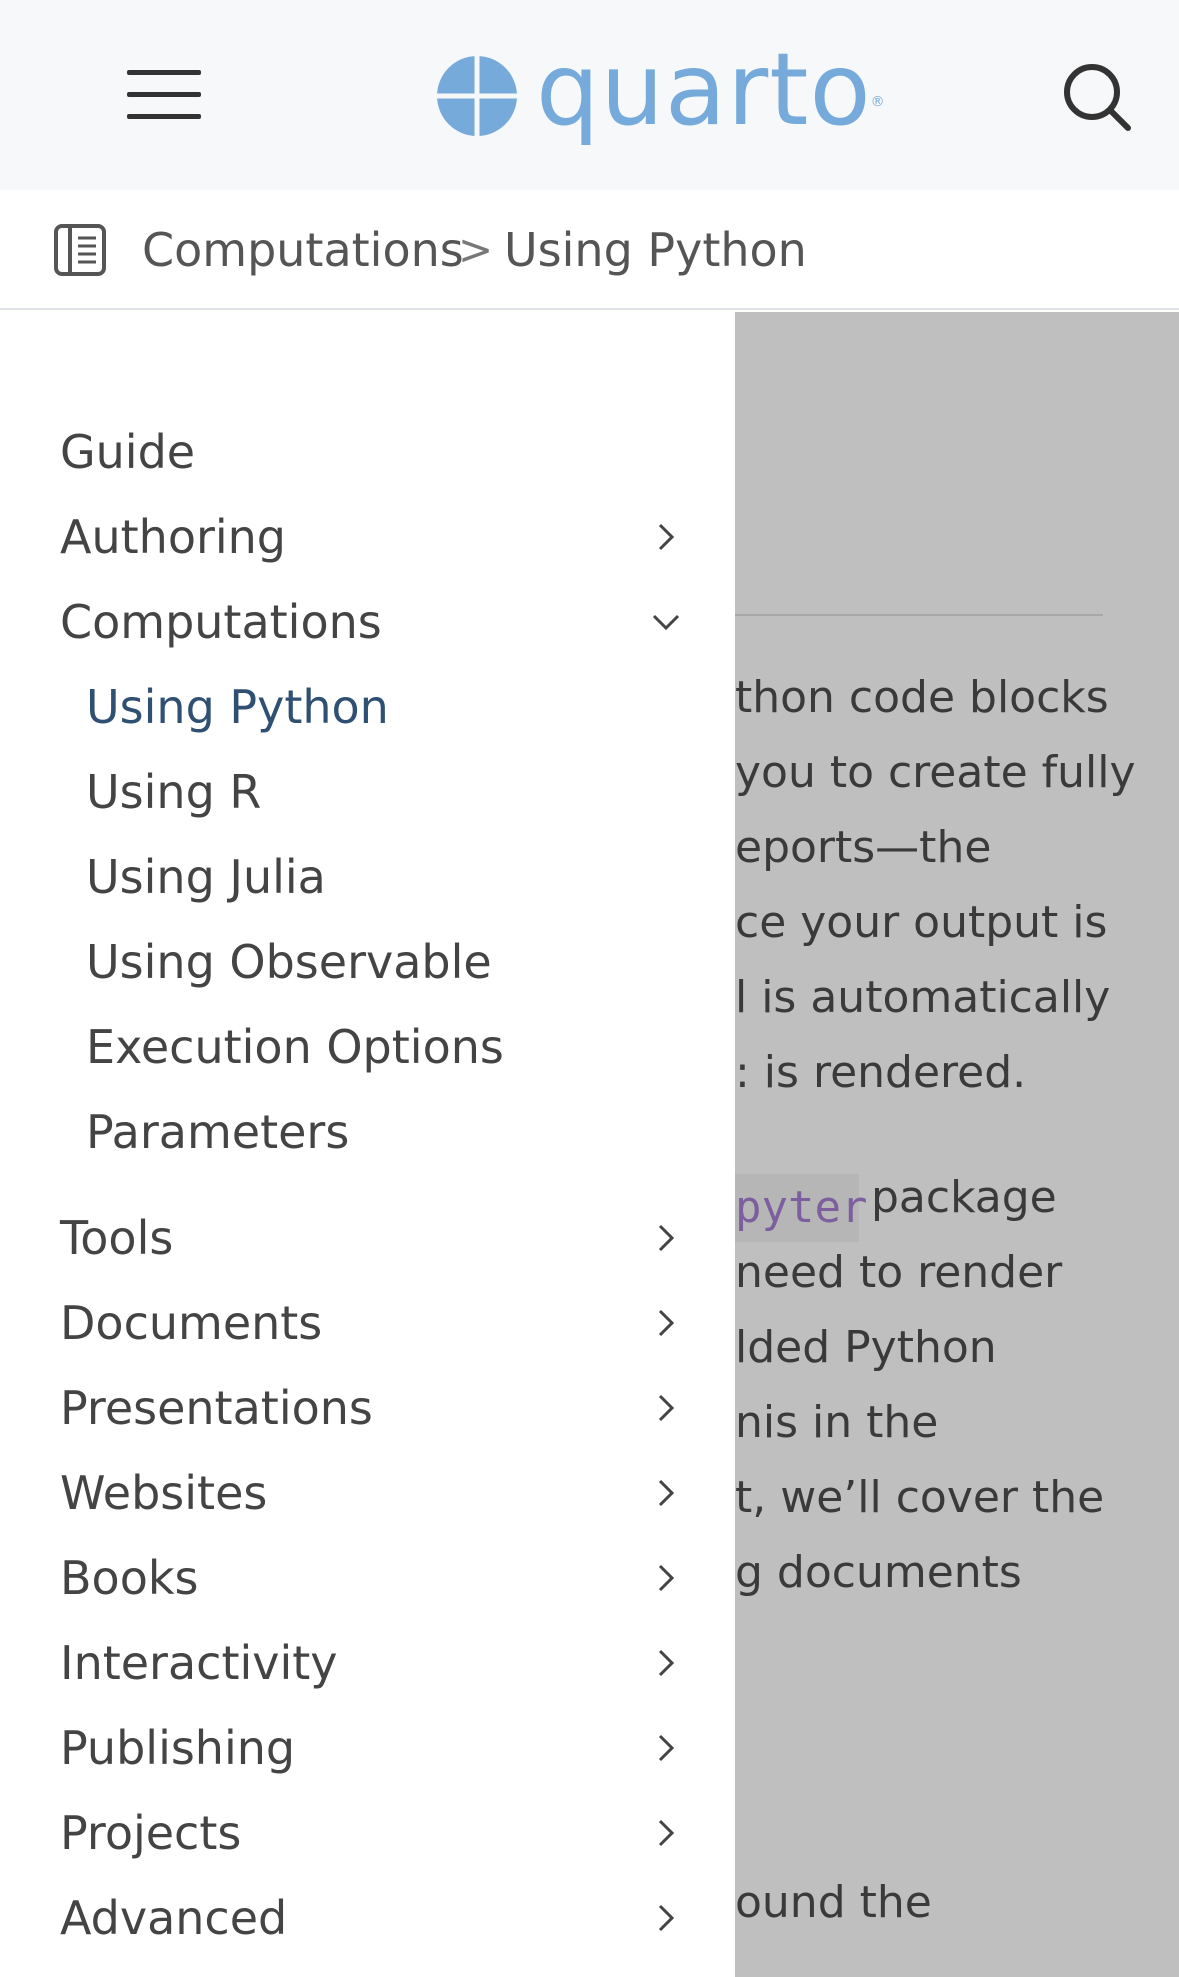  Describe the element at coordinates (380, 1408) in the screenshot. I see `sidebar-item-presentations: Presentations` at that location.